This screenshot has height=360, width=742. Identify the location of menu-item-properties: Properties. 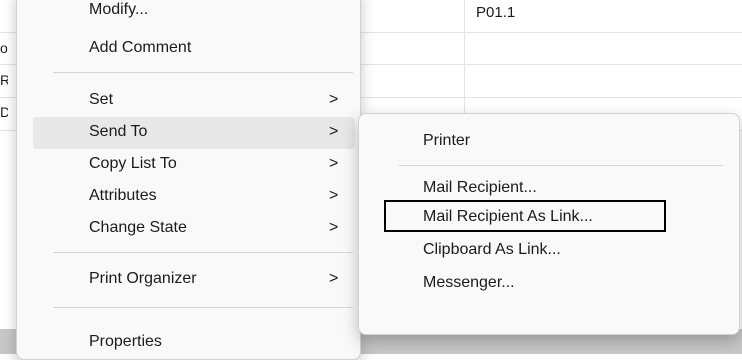
(194, 343).